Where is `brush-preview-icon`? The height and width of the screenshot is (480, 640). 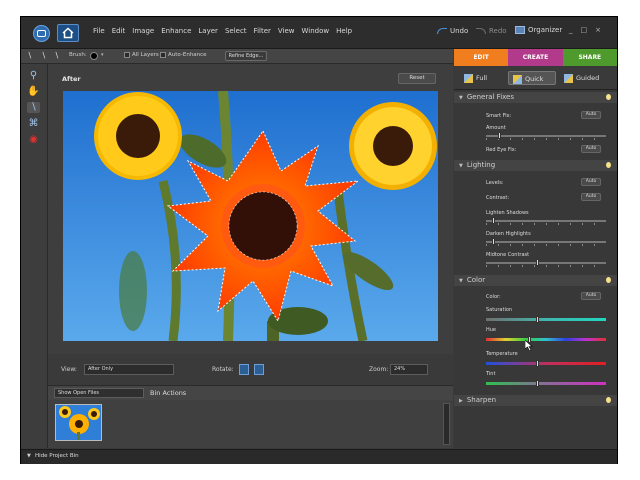 brush-preview-icon is located at coordinates (94, 56).